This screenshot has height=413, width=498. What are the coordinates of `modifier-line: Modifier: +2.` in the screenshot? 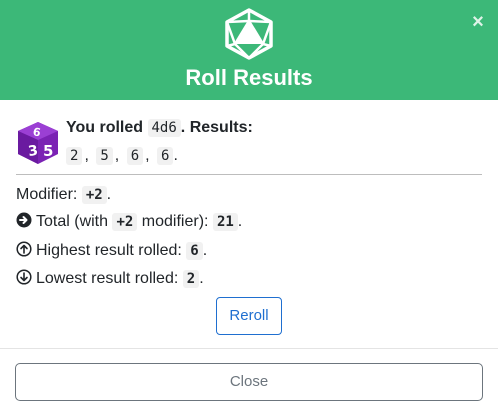 It's located at (64, 195).